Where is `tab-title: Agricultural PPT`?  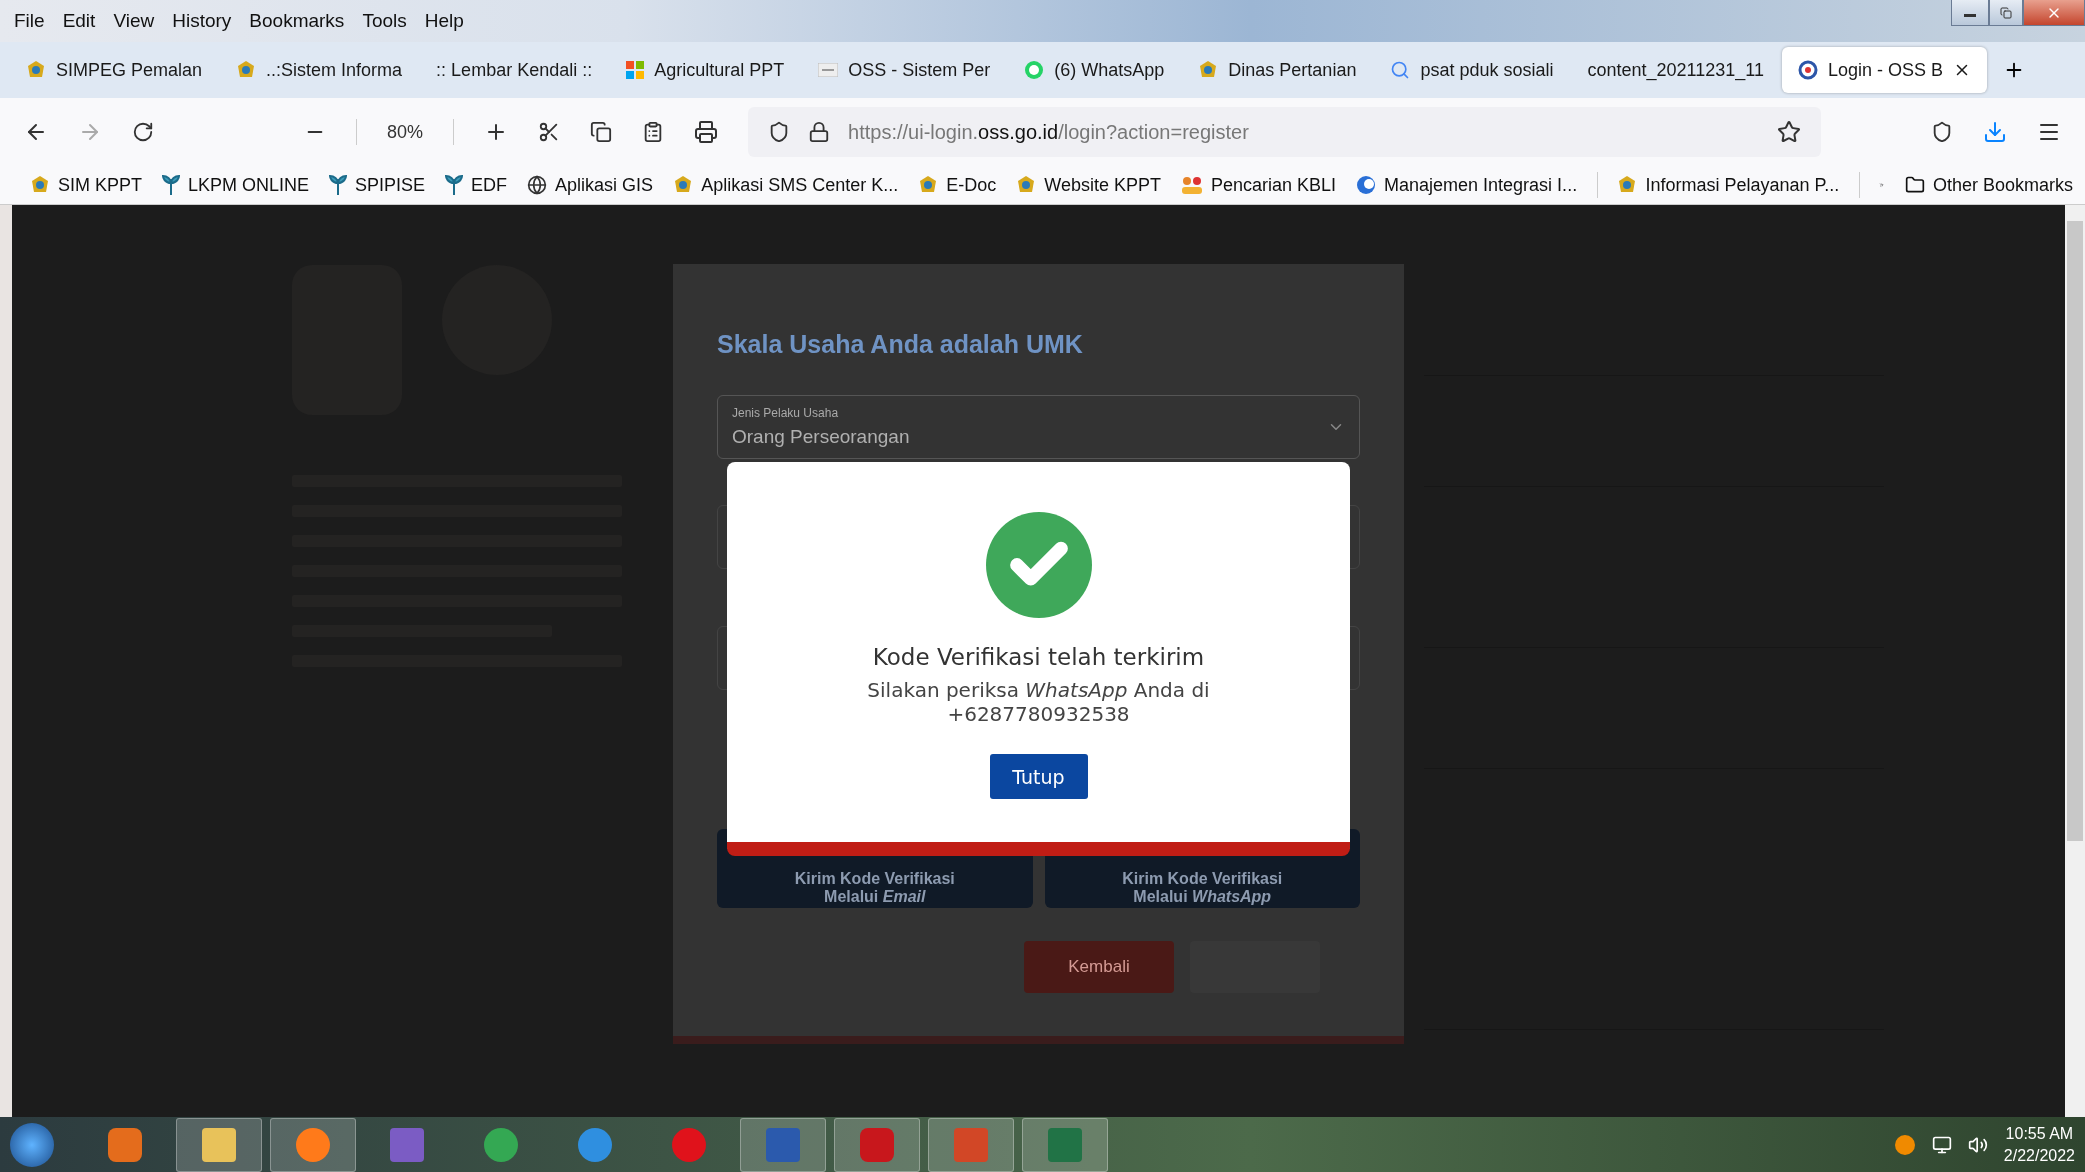
tab-title: Agricultural PPT is located at coordinates (719, 70).